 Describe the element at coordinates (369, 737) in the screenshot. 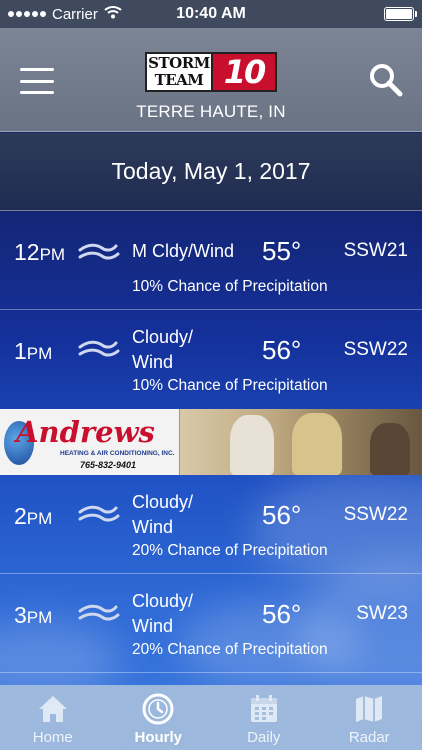

I see `tab-radar-label: Radar` at that location.